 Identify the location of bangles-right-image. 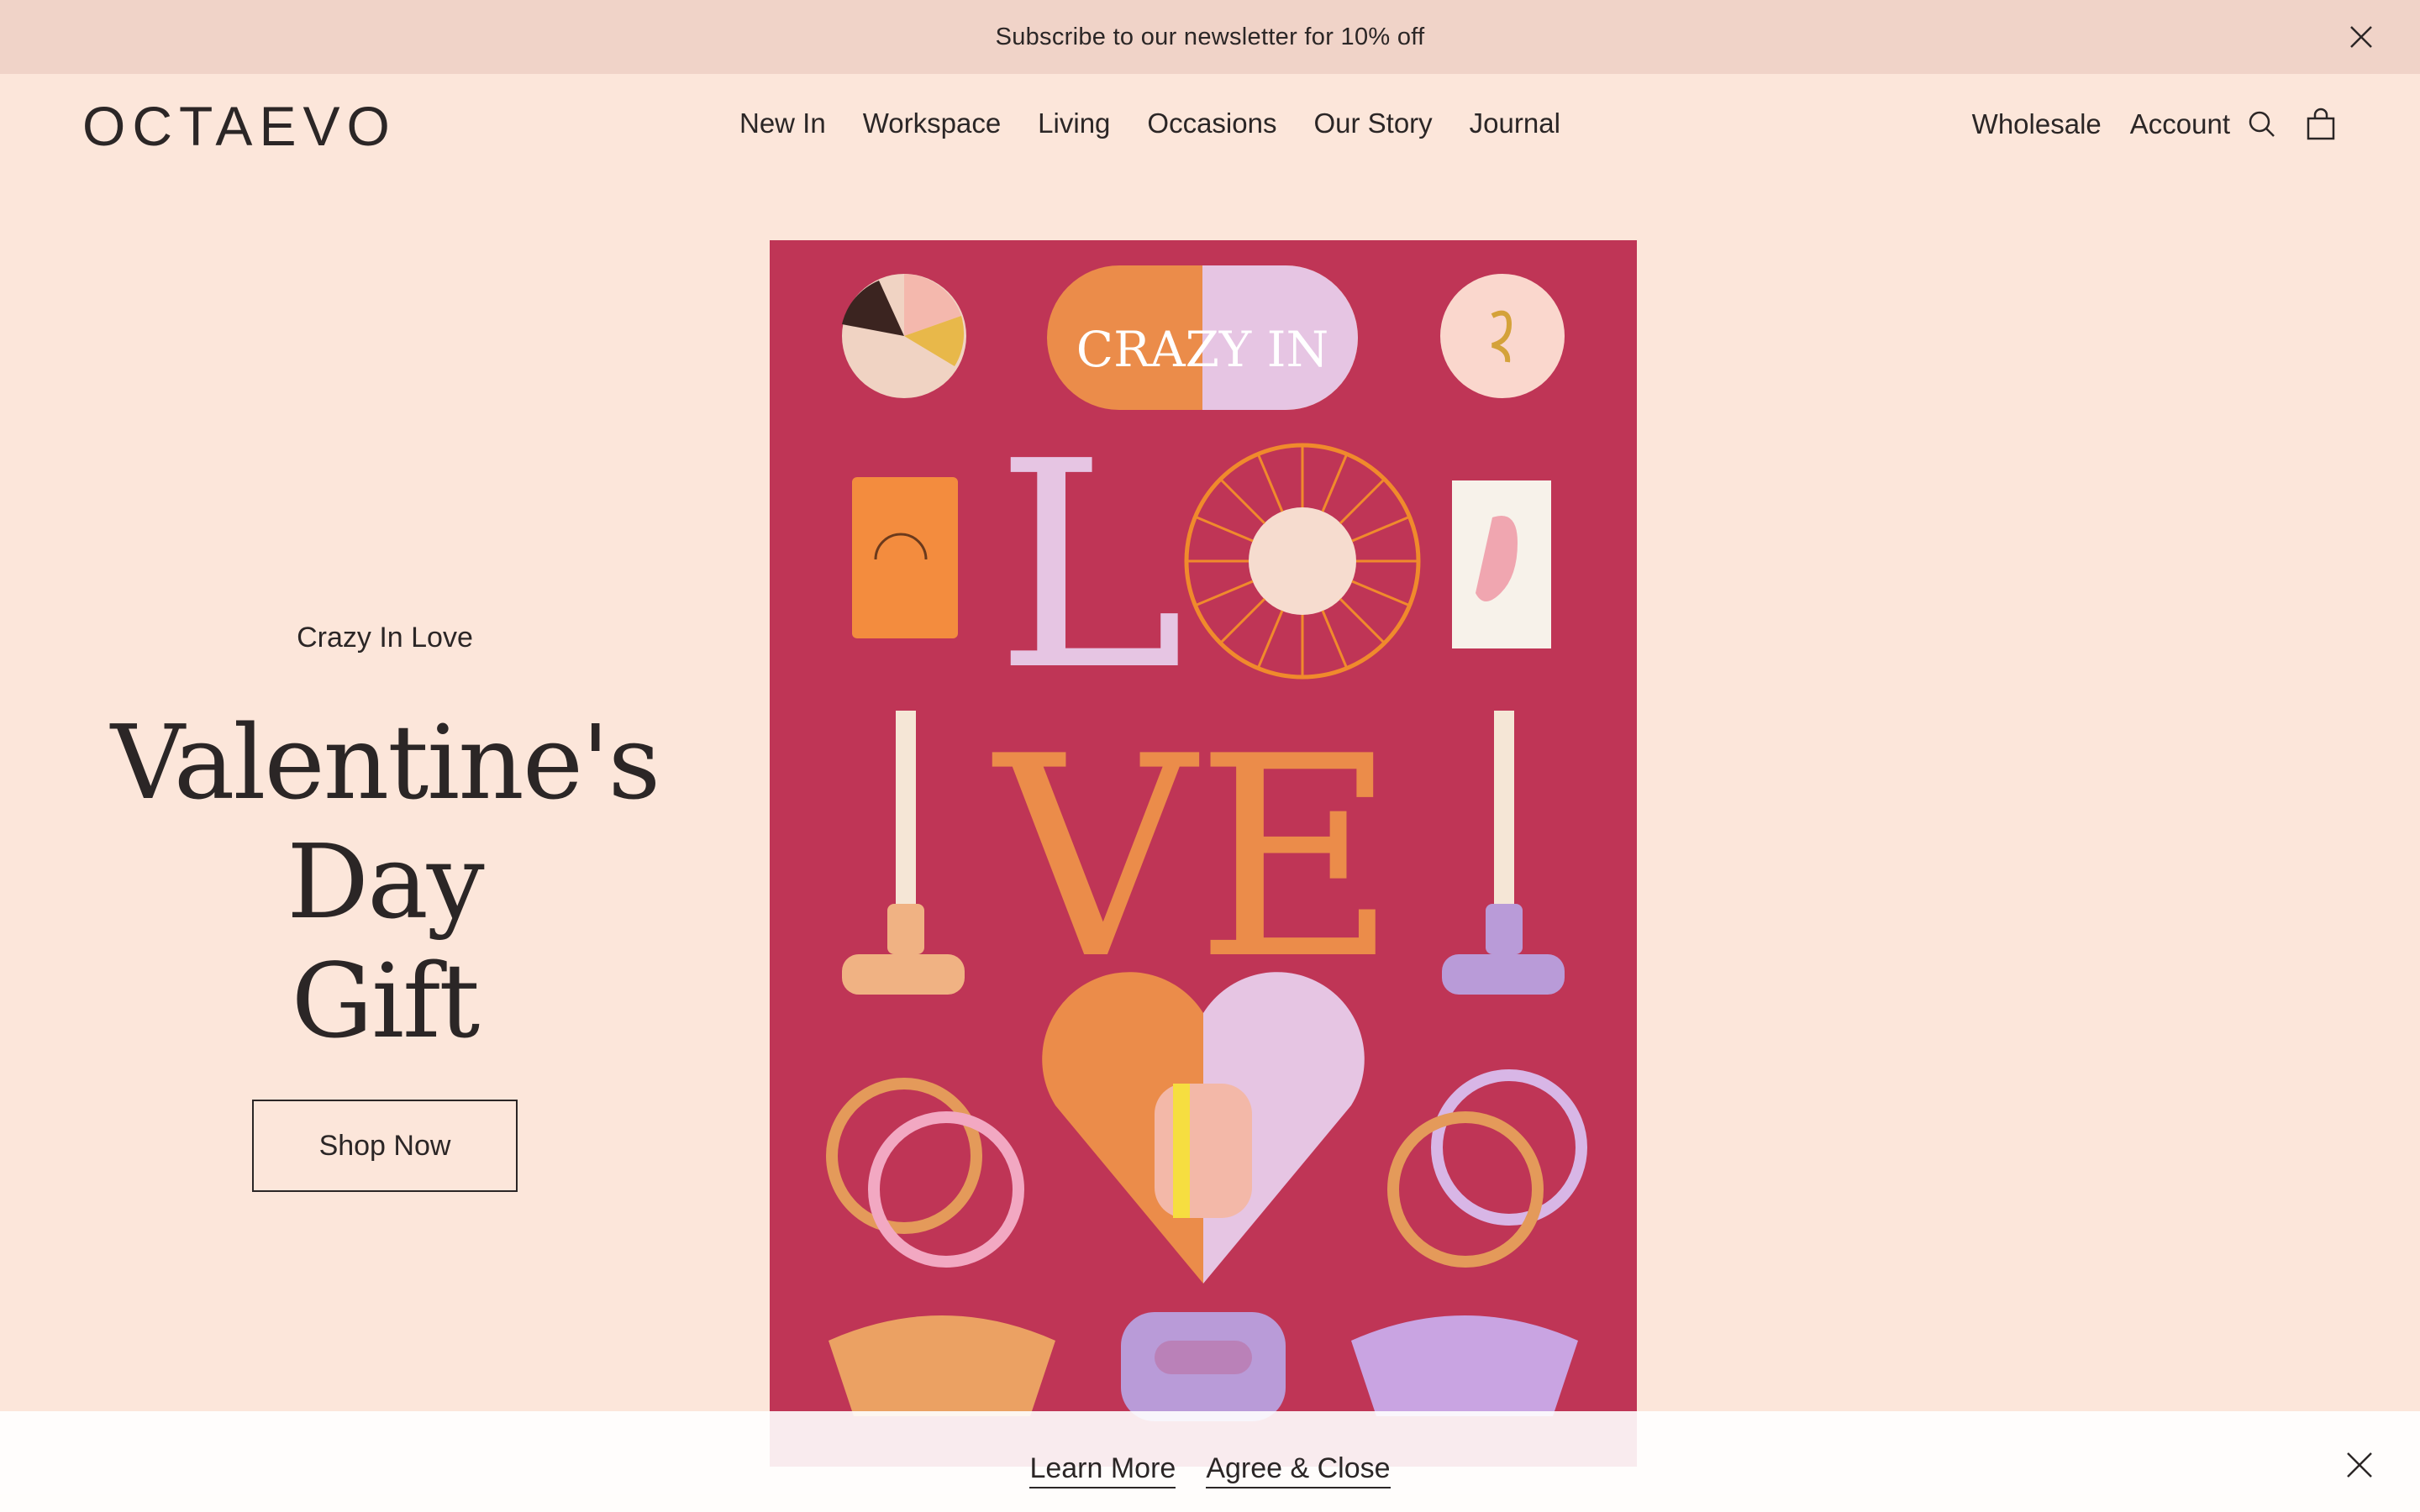
(1487, 1168).